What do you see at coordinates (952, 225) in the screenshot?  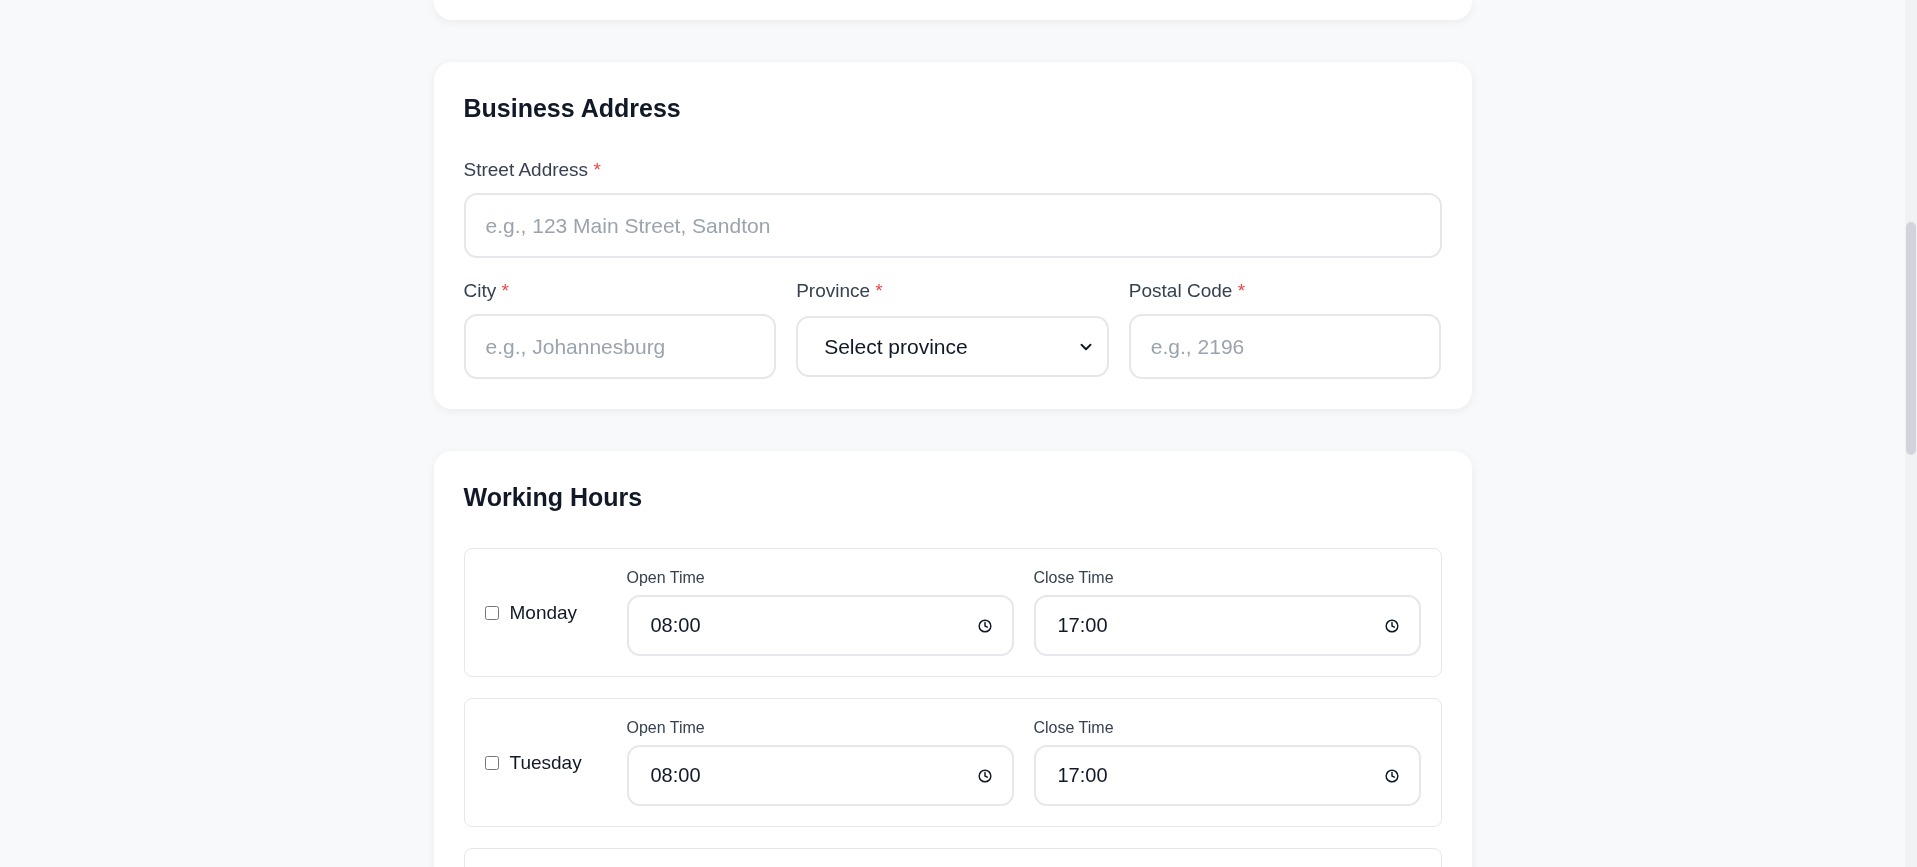 I see `input-field: e.g., 123 Main Street, Sandton` at bounding box center [952, 225].